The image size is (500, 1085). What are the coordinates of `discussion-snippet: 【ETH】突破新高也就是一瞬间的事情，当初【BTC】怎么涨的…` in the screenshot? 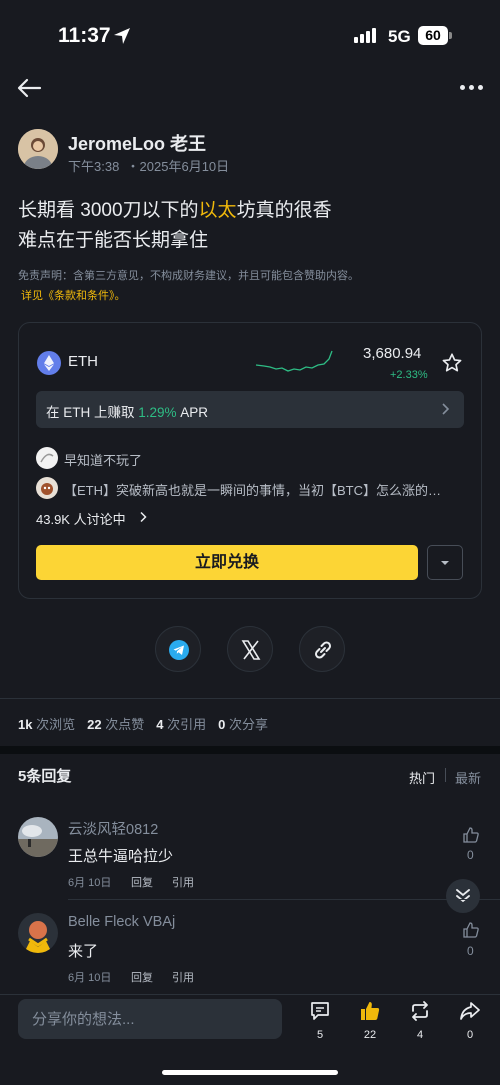 It's located at (252, 489).